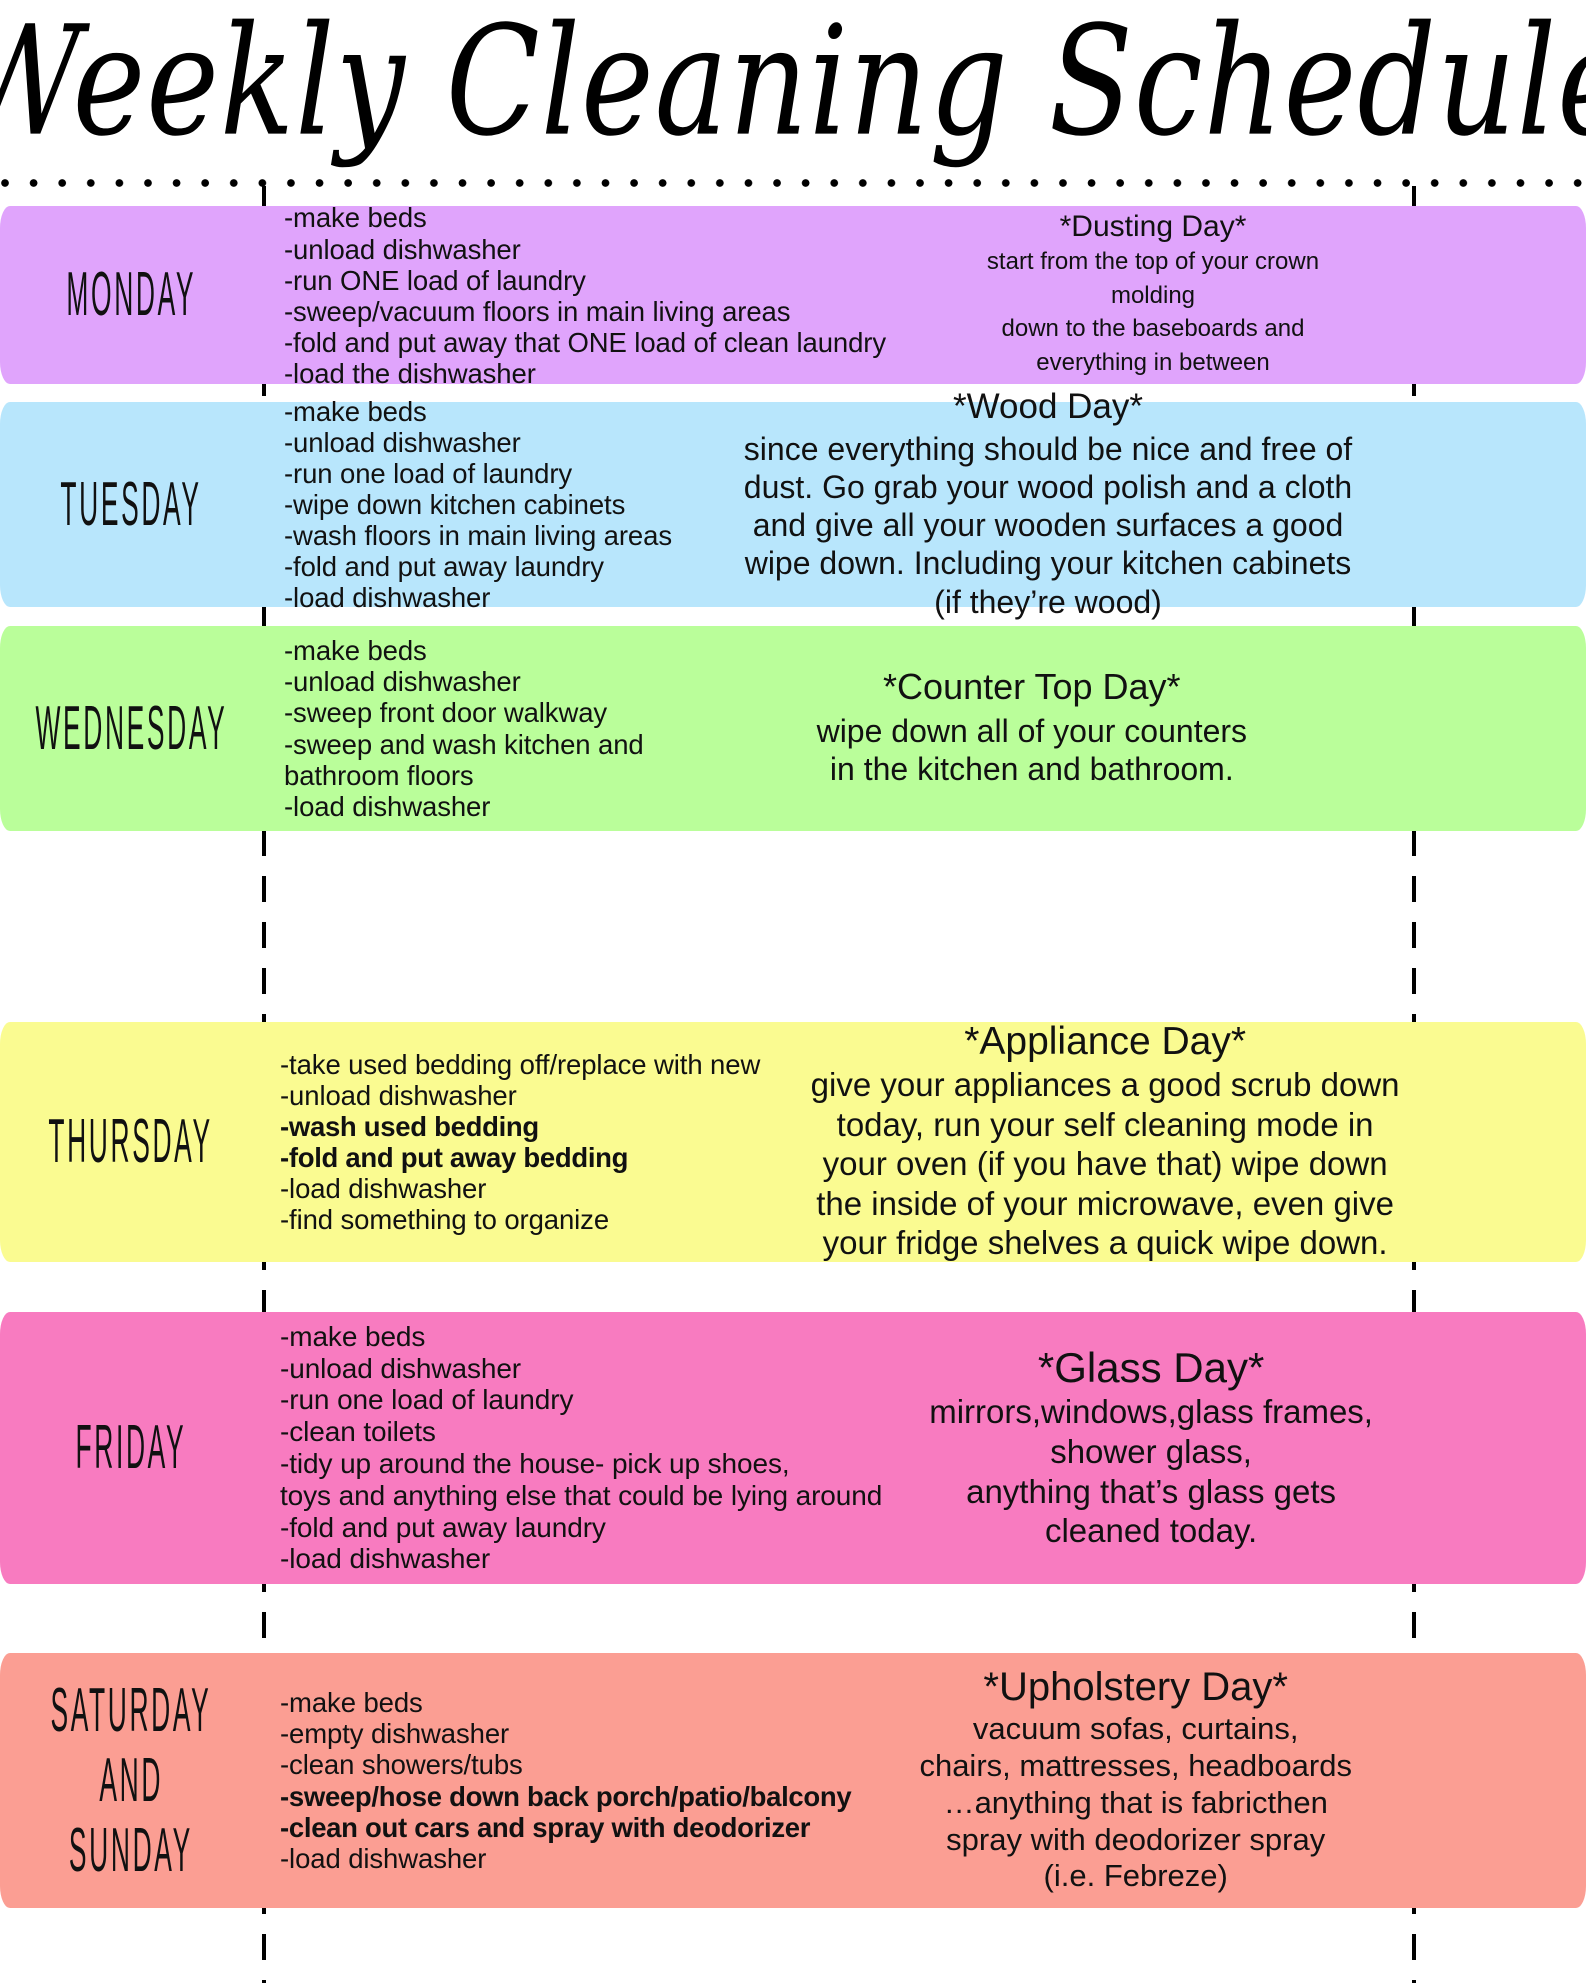 This screenshot has height=1983, width=1586. What do you see at coordinates (445, 1220) in the screenshot?
I see `task-item: -find something to organize` at bounding box center [445, 1220].